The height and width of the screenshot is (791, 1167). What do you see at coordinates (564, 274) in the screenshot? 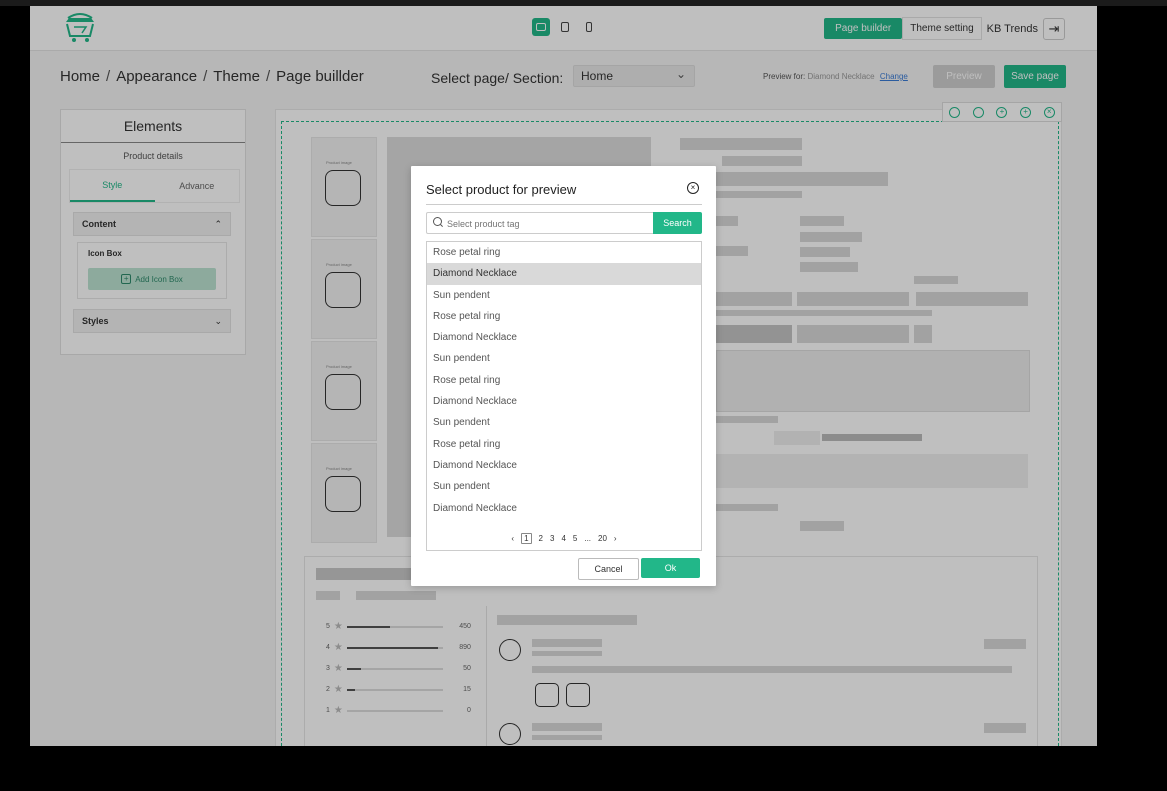
I see `list-item-selected: Diamond Necklace` at bounding box center [564, 274].